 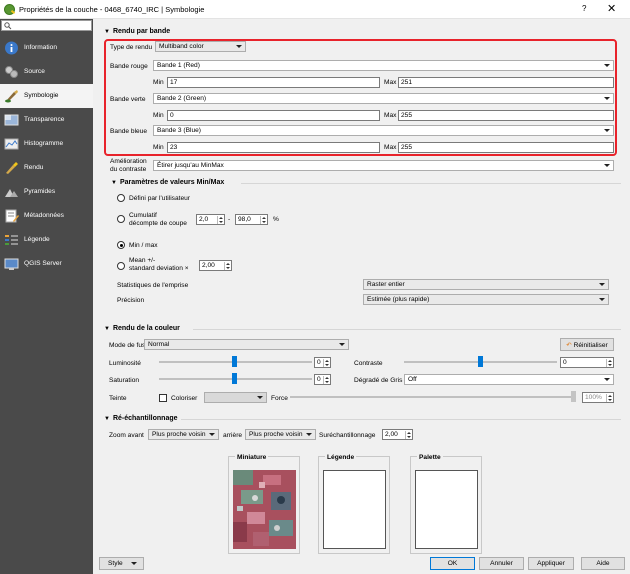 I want to click on undo-icon: ↶, so click(x=570, y=345).